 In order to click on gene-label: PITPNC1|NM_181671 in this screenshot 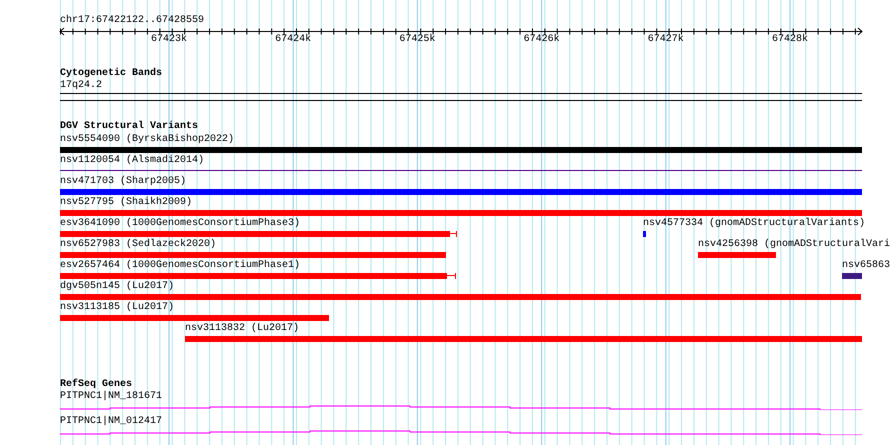, I will do `click(111, 397)`.